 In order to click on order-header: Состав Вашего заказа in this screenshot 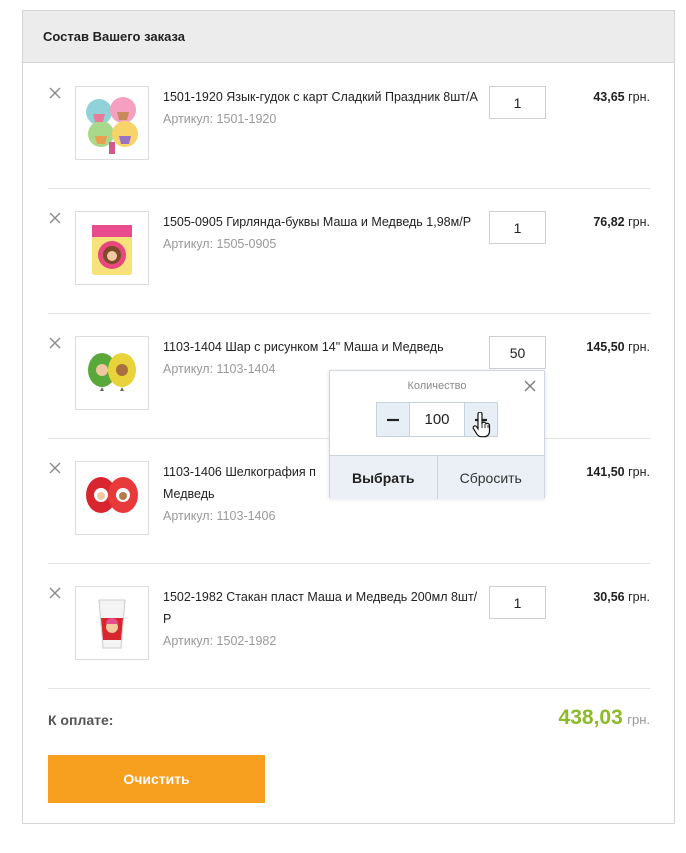, I will do `click(348, 37)`.